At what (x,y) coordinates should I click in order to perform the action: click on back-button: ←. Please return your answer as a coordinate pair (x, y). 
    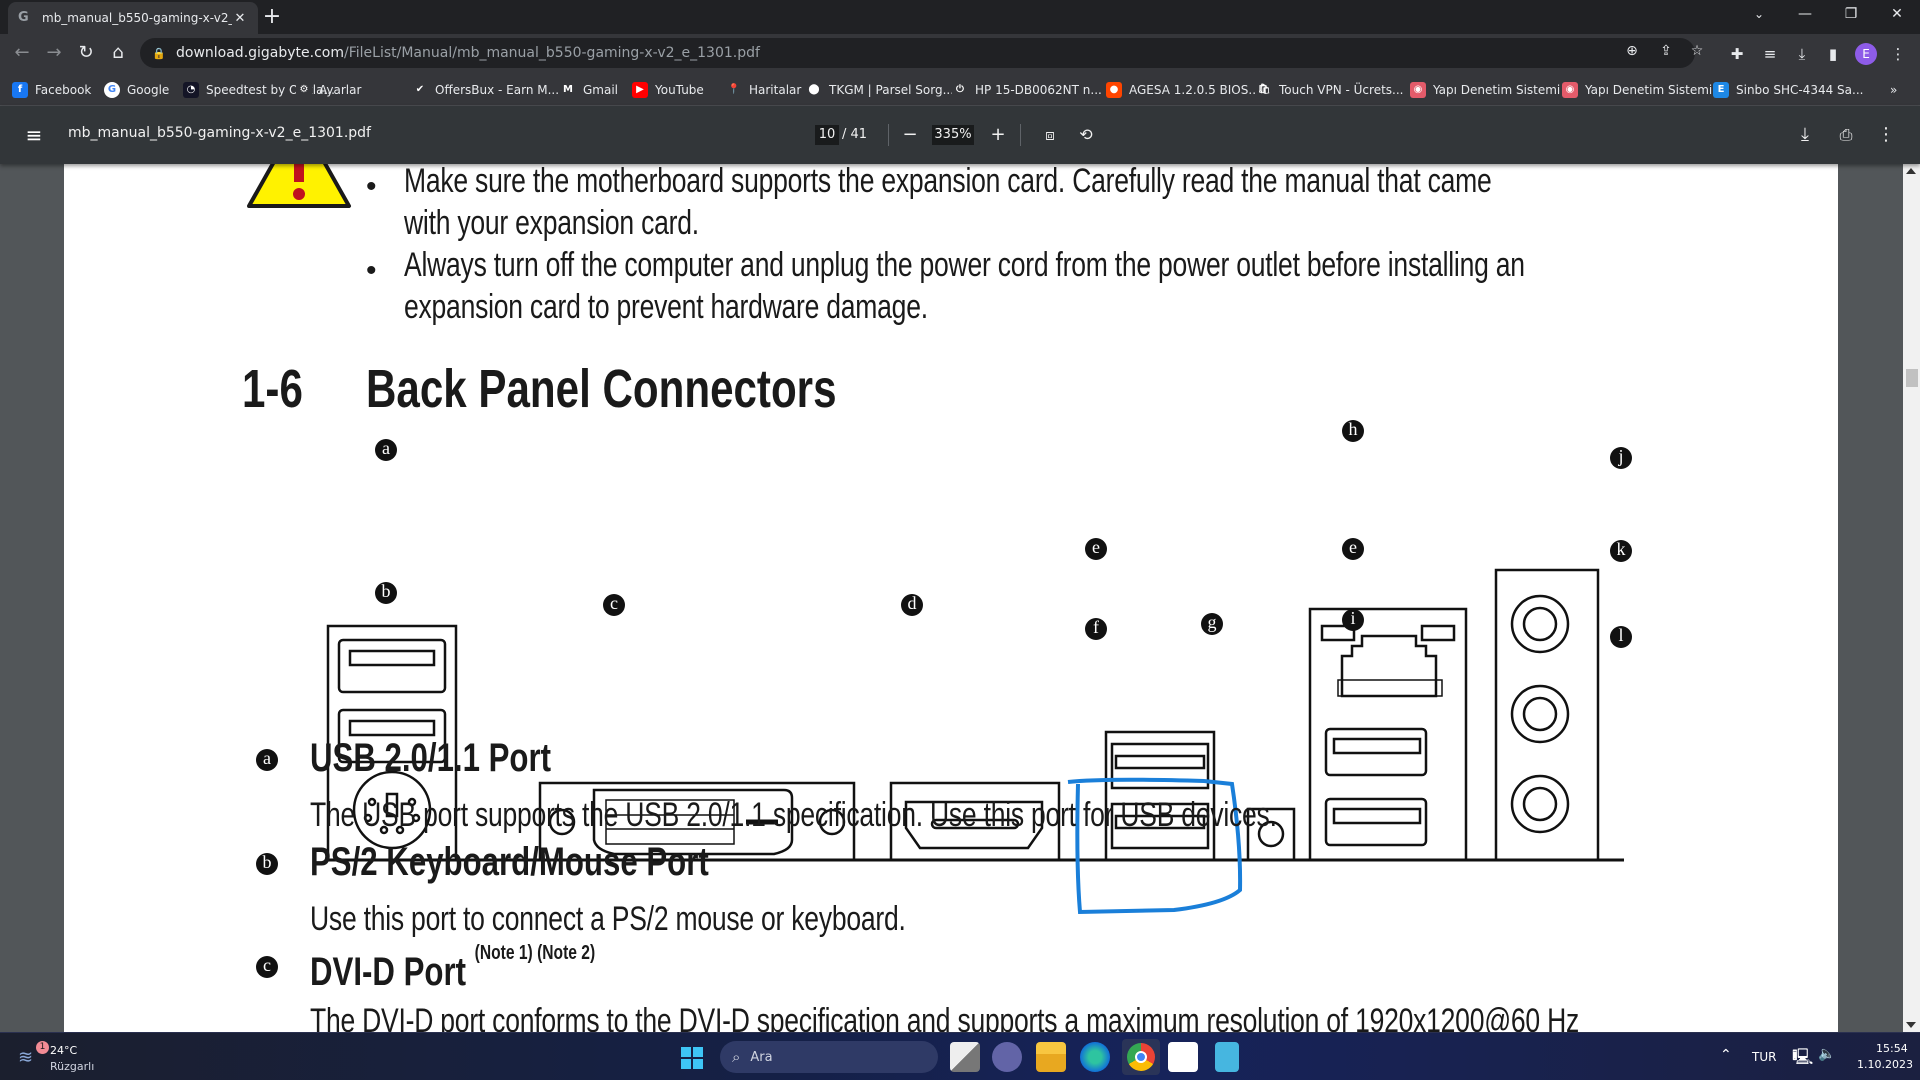
    Looking at the image, I should click on (22, 53).